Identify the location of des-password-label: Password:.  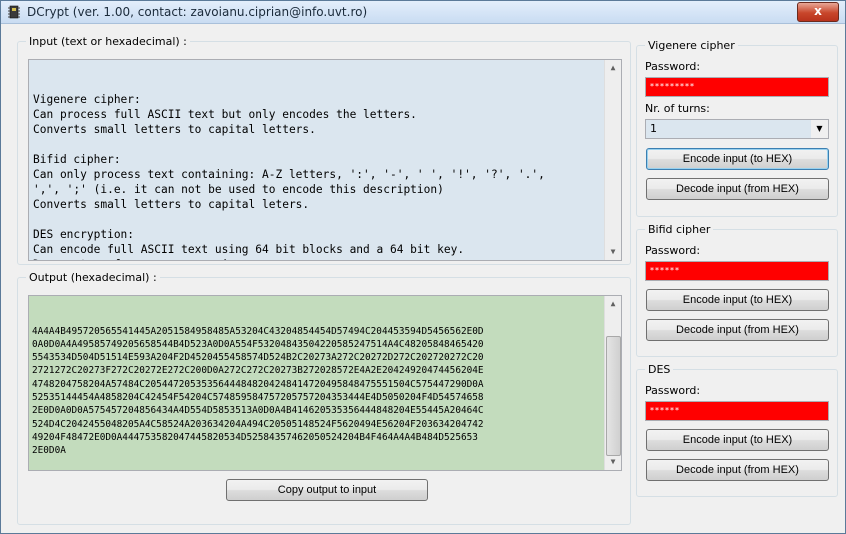
(673, 390).